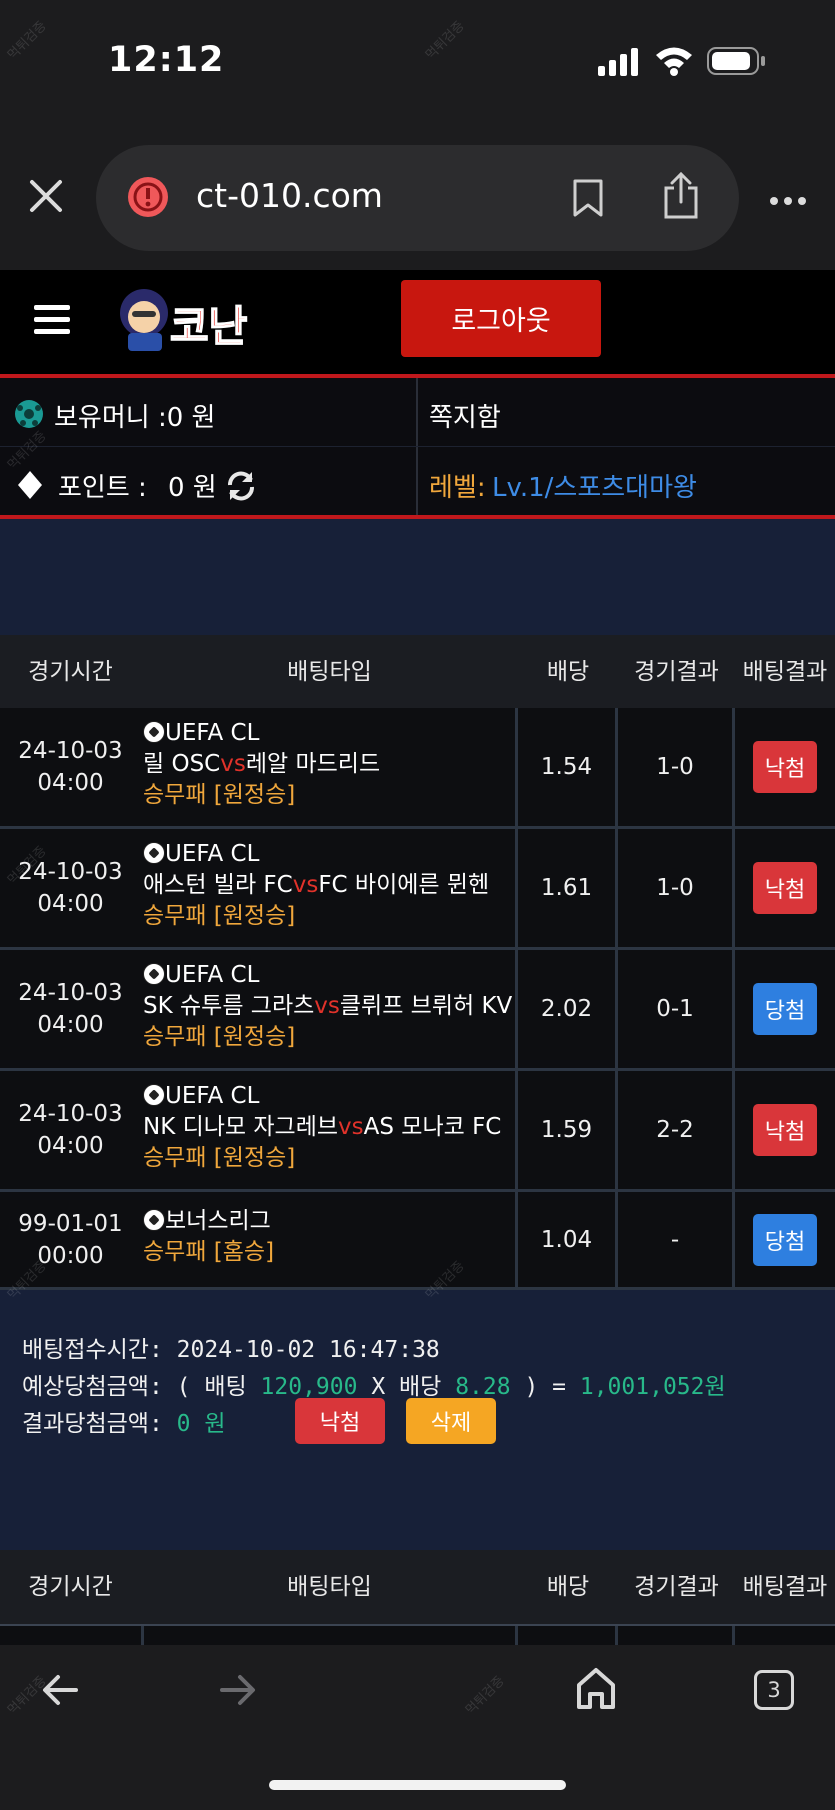  Describe the element at coordinates (30, 485) in the screenshot. I see `diamond-icon` at that location.